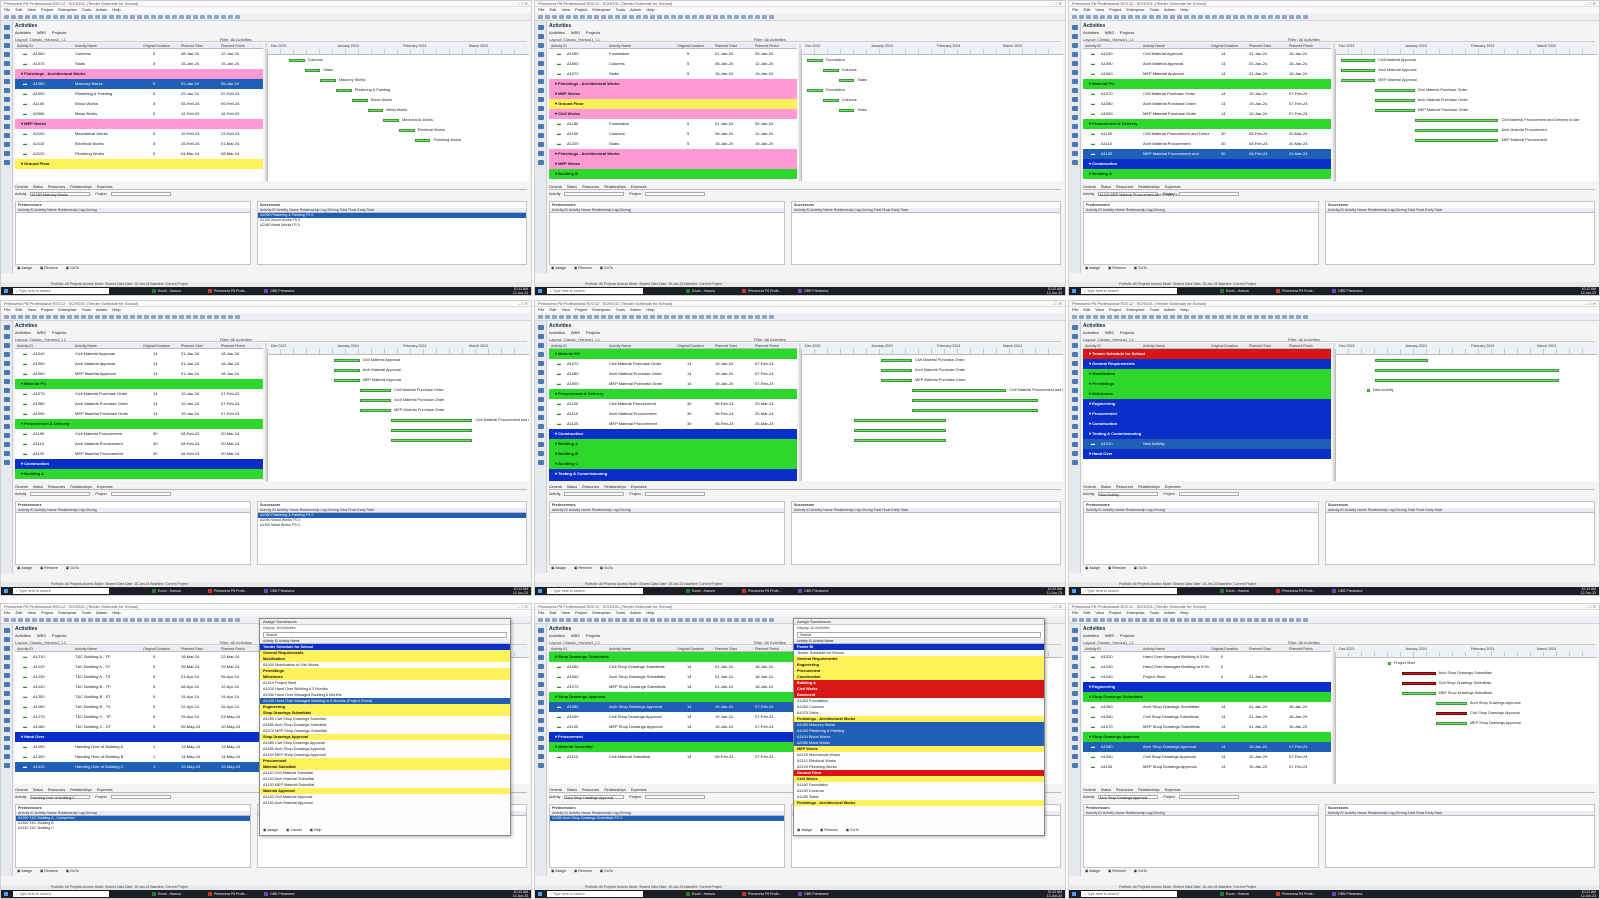  Describe the element at coordinates (673, 124) in the screenshot. I see `table-row: ▬ A1180 Foundation 5 01-Jan-24 05-Jan-24` at that location.